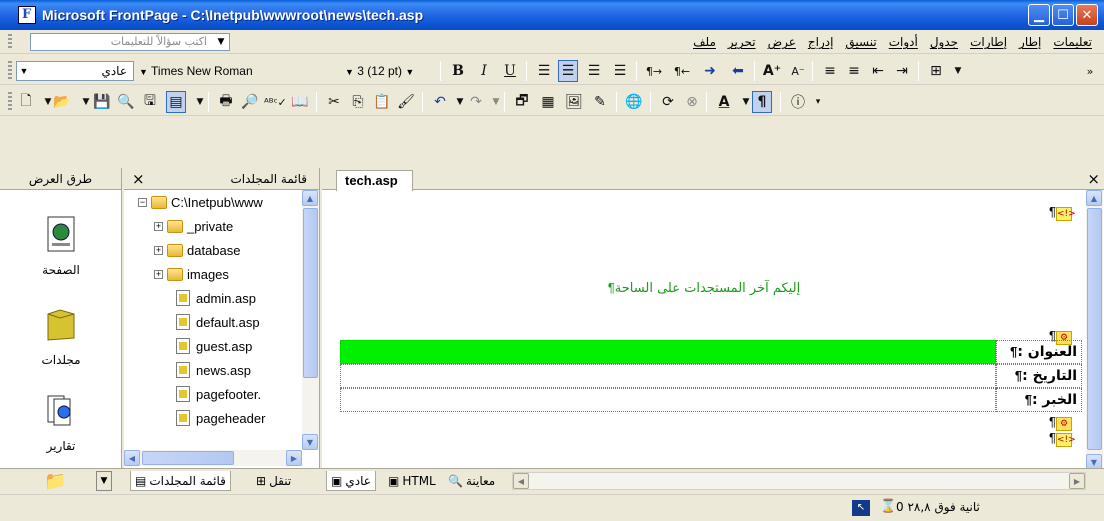  What do you see at coordinates (61, 245) in the screenshot?
I see `view-page: الصفحة` at bounding box center [61, 245].